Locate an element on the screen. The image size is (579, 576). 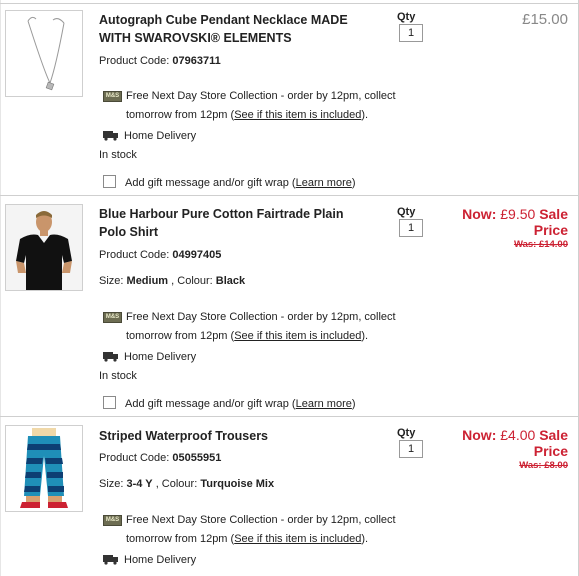
size-colour: Size: 3-4 Y , Colour: Turquoise Mix is located at coordinates (187, 484).